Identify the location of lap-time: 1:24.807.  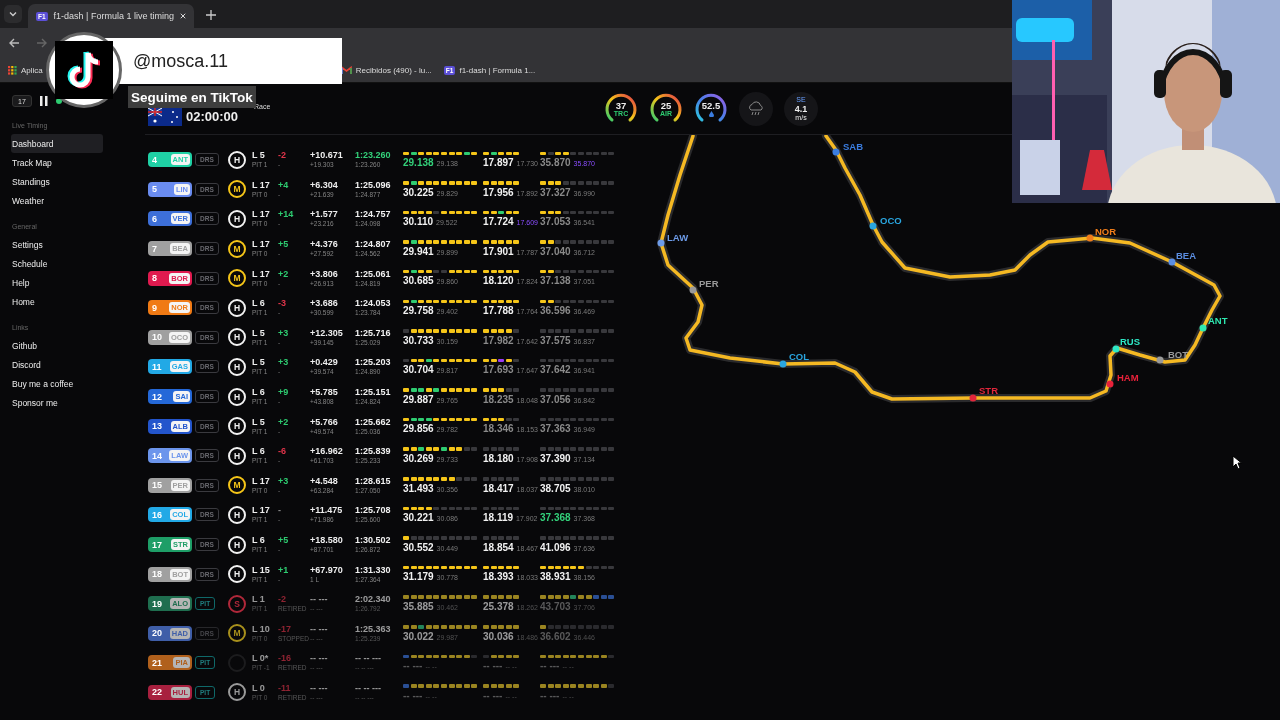
(373, 245).